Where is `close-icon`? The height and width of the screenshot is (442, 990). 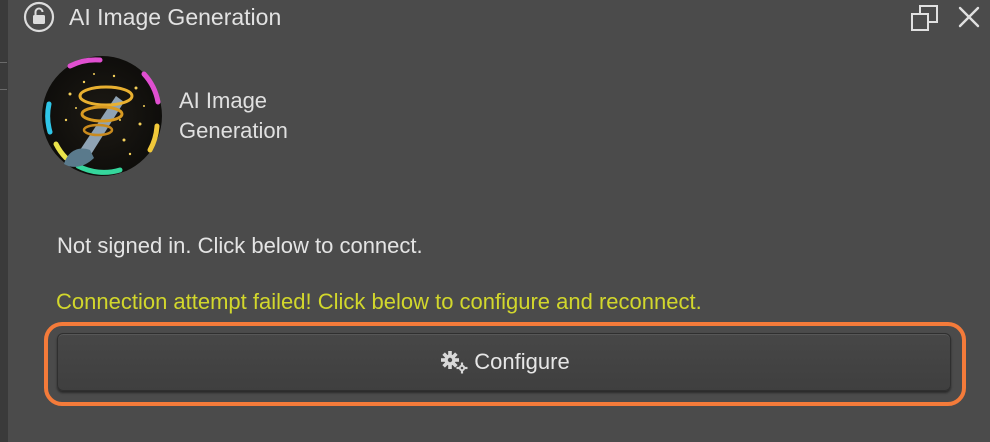
close-icon is located at coordinates (969, 17).